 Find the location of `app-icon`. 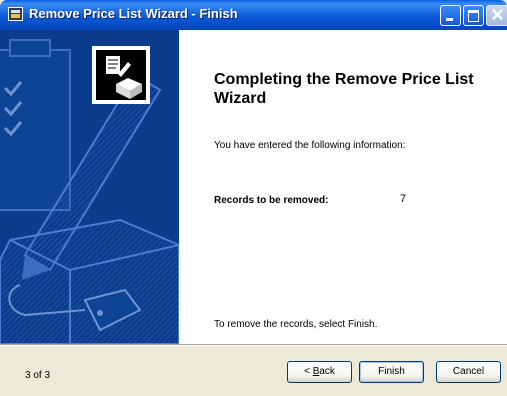

app-icon is located at coordinates (15, 14).